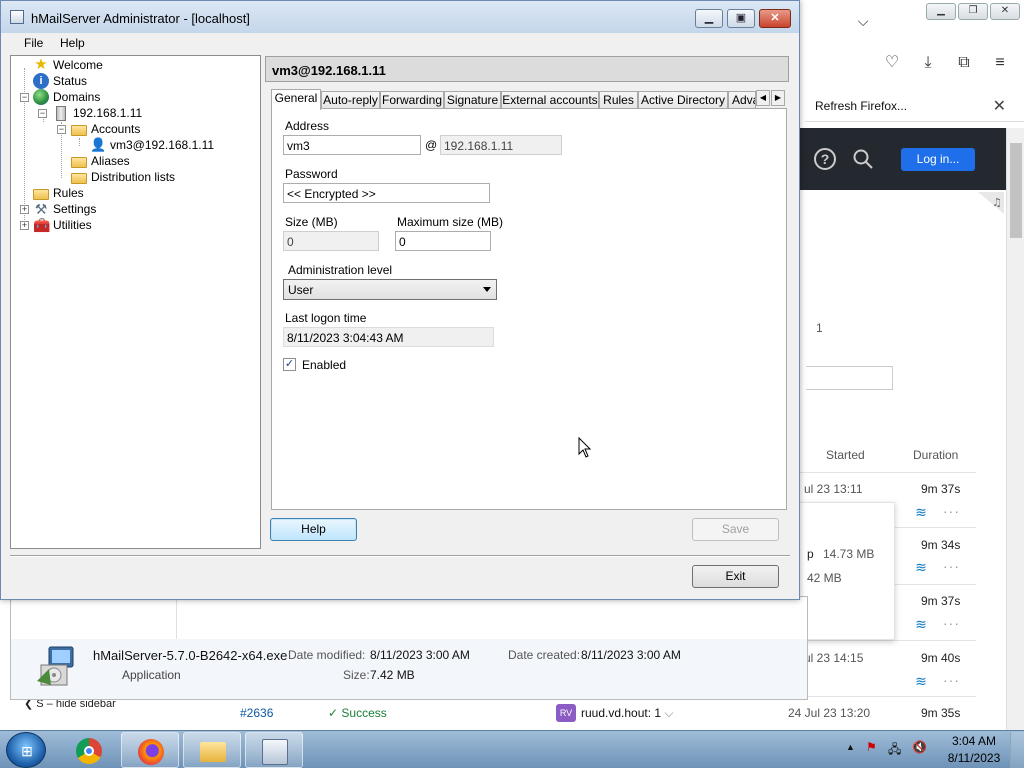 The height and width of the screenshot is (768, 1024). I want to click on corner-fold-icon: ♫, so click(991, 203).